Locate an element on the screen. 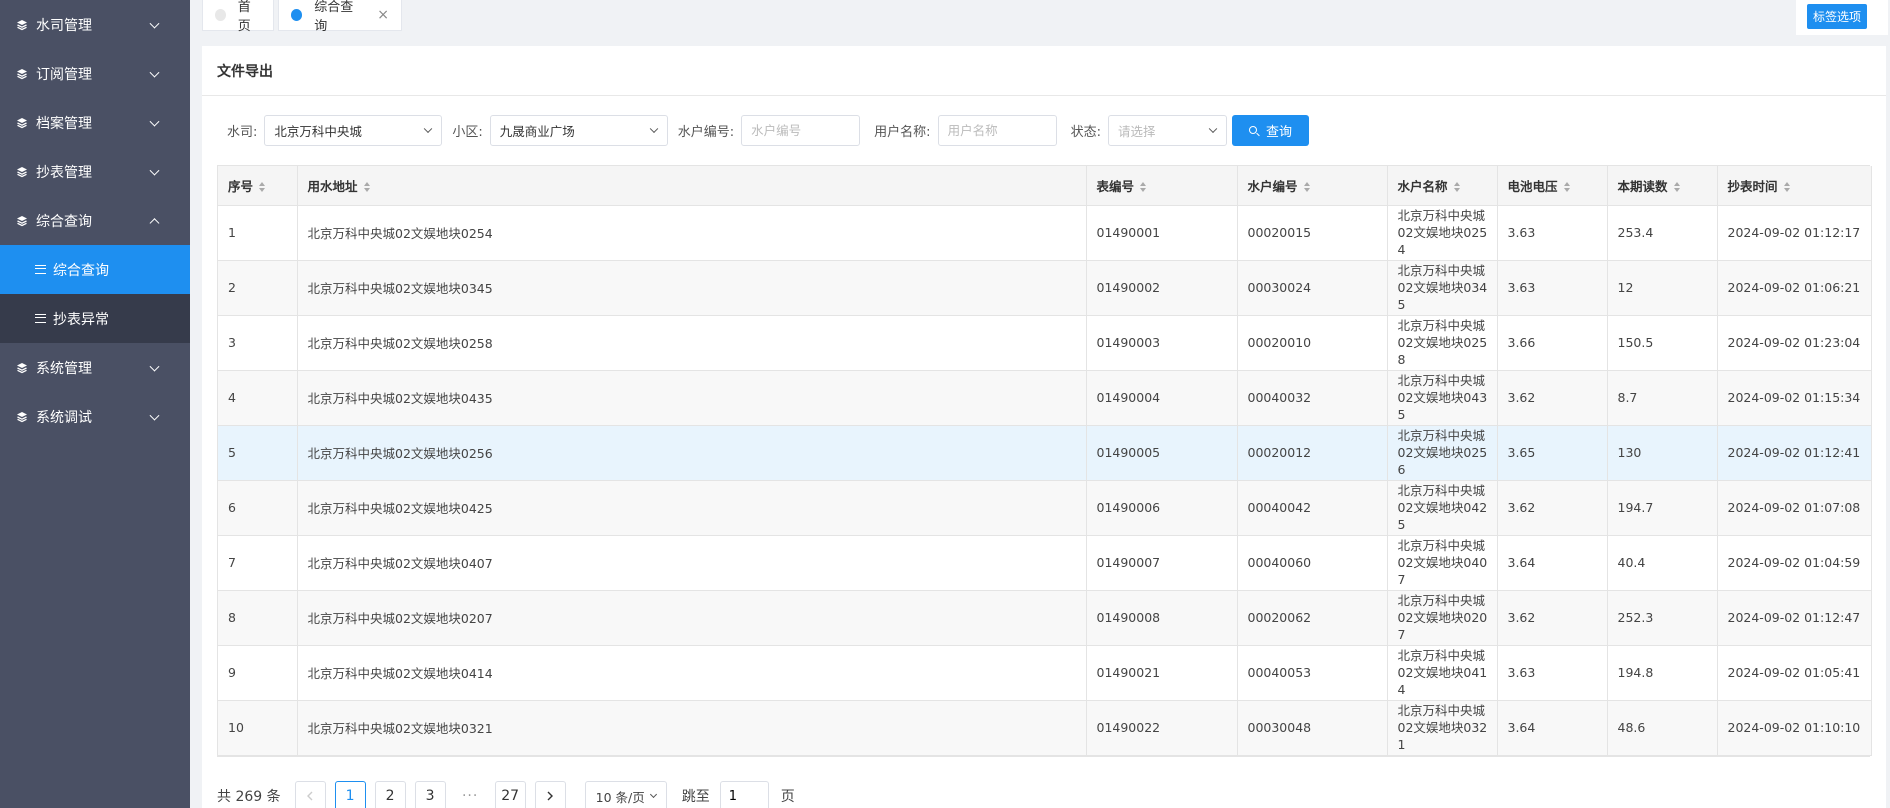 This screenshot has height=808, width=1890. sidebar-item-label: 系统调试 is located at coordinates (64, 417).